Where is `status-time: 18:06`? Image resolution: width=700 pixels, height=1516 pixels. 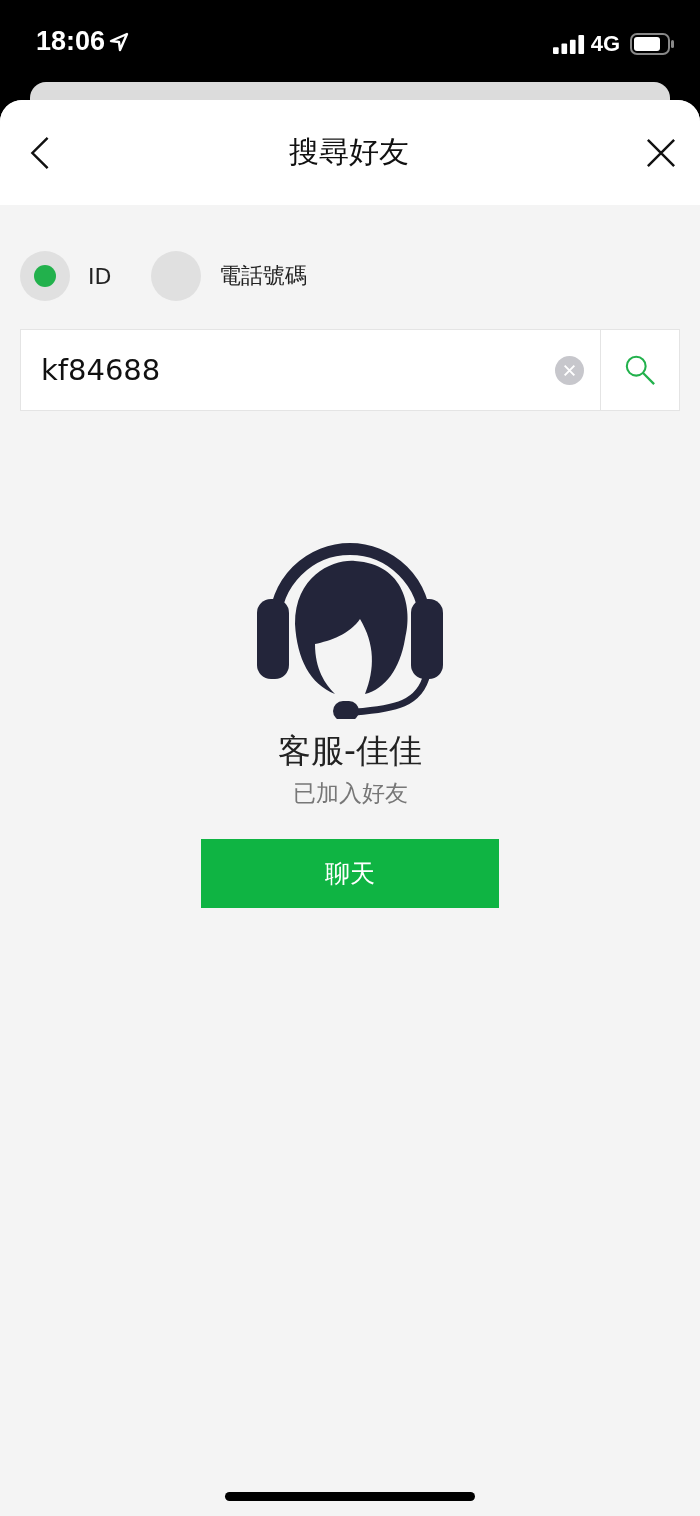 status-time: 18:06 is located at coordinates (71, 41).